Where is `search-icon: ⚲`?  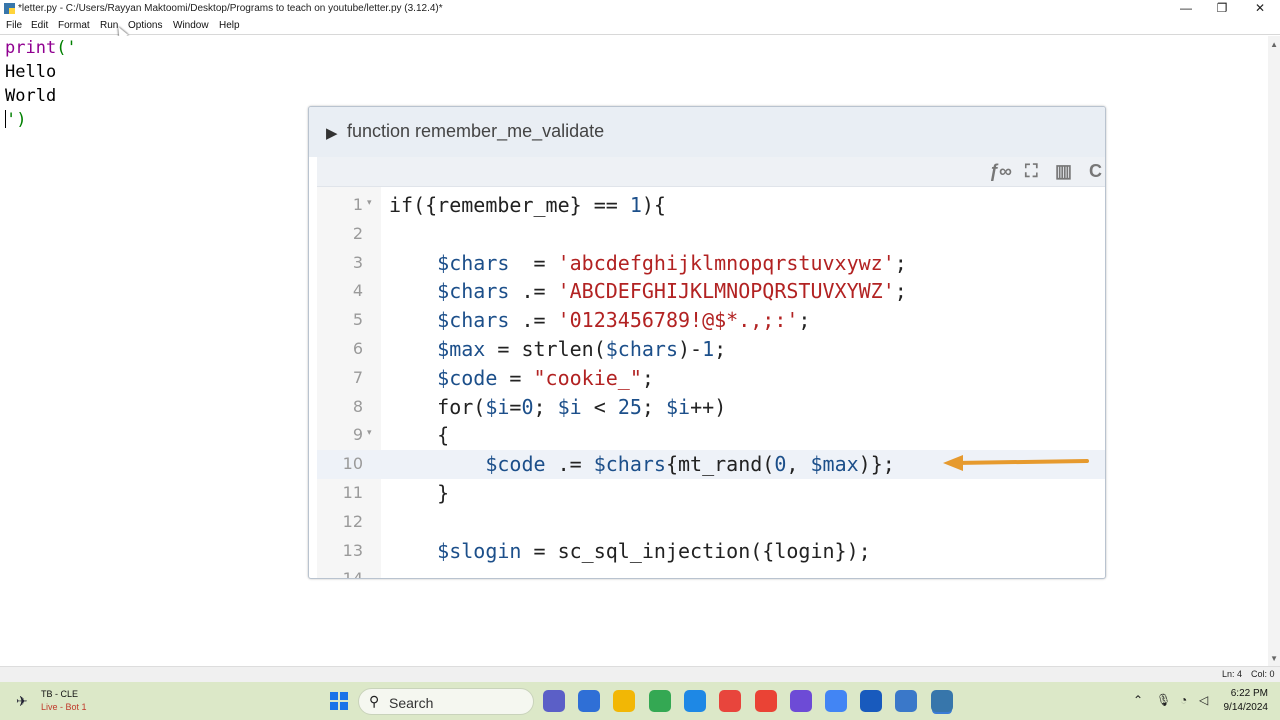
search-icon: ⚲ is located at coordinates (374, 701).